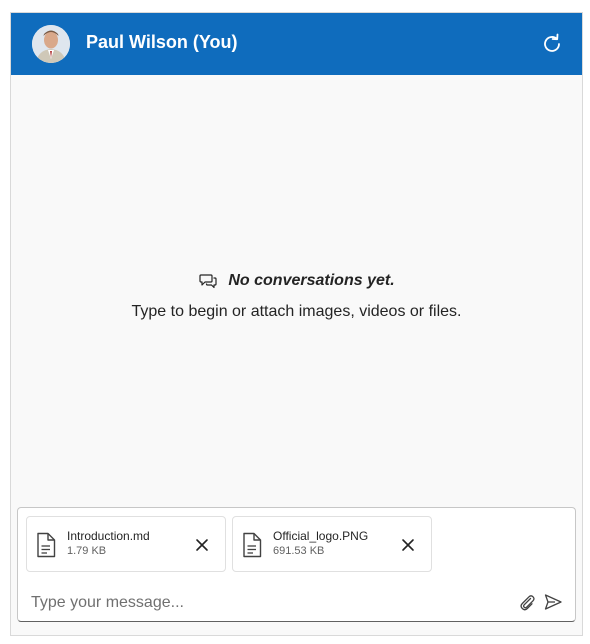 Image resolution: width=590 pixels, height=644 pixels. I want to click on refresh-button, so click(552, 44).